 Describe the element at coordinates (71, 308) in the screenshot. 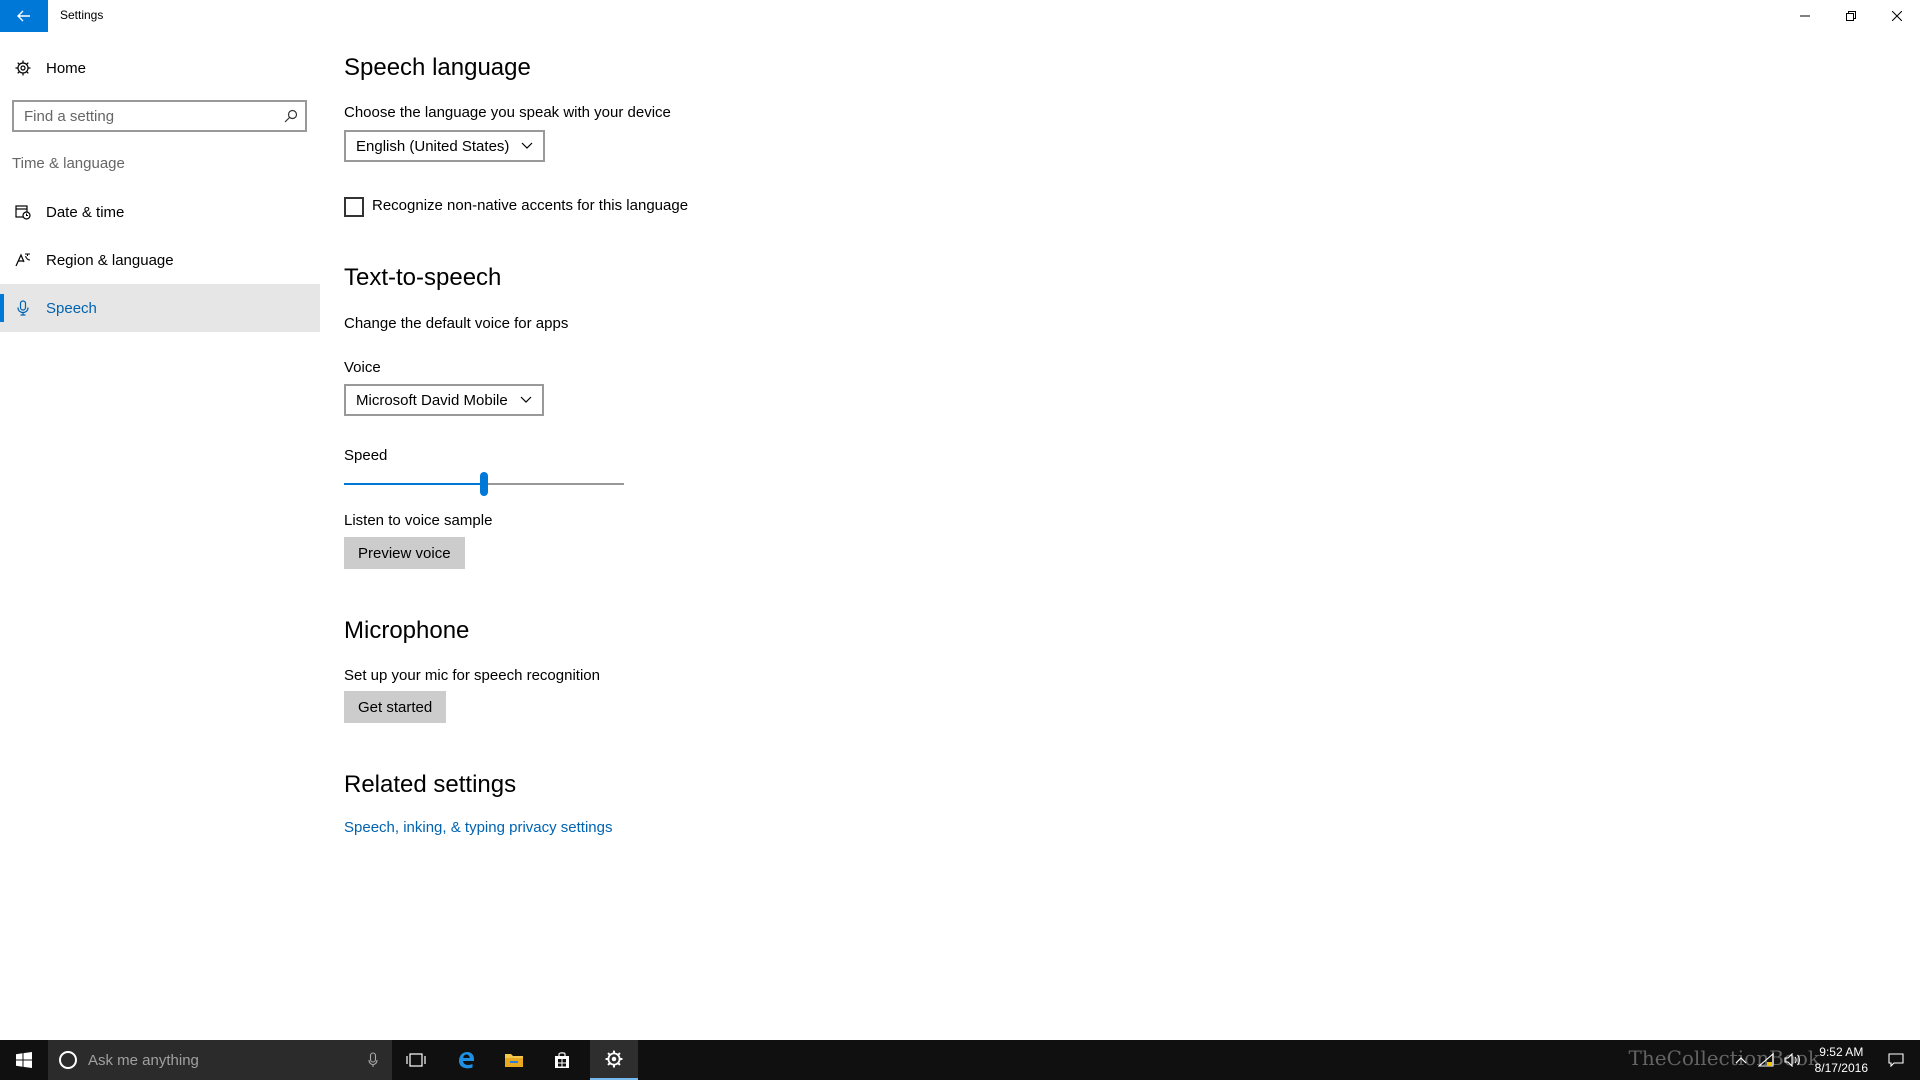

I see `sidebar-item-label: Speech` at that location.